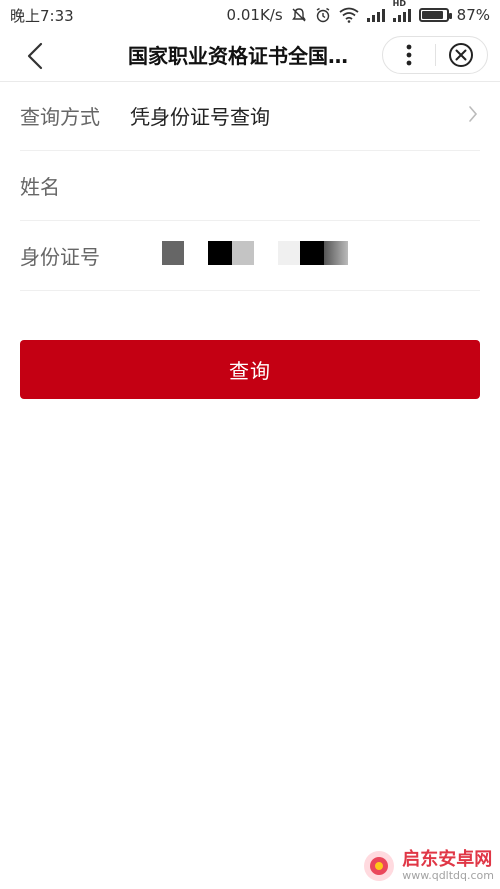 The image size is (500, 889). What do you see at coordinates (200, 117) in the screenshot?
I see `query-method-value: 凭身份证号查询` at bounding box center [200, 117].